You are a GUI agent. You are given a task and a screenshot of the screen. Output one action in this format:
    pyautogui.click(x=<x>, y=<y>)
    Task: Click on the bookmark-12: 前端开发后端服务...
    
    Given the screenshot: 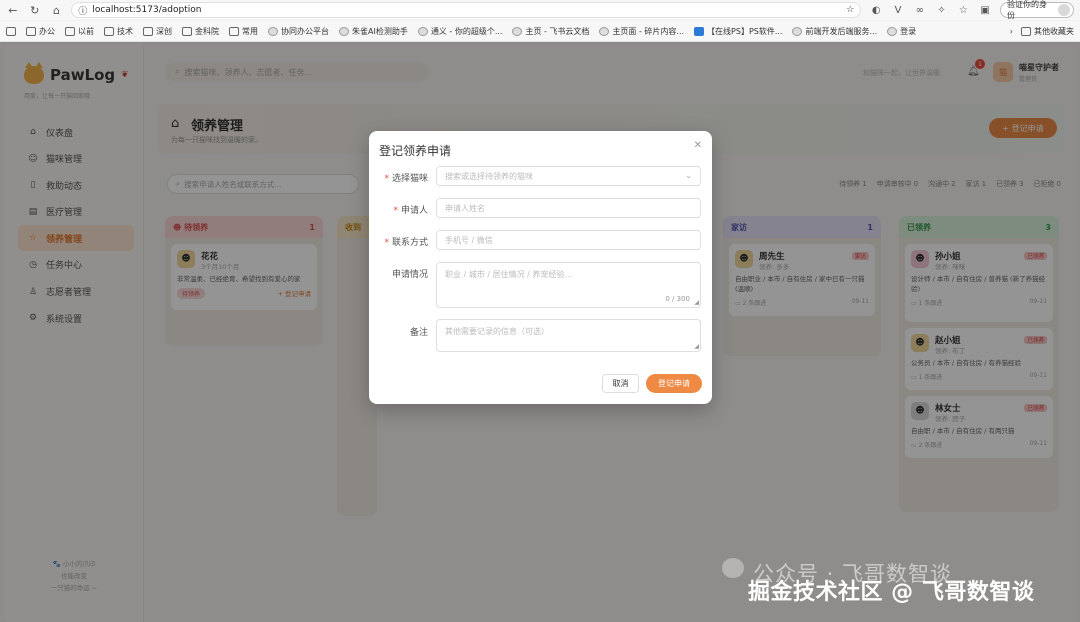 What is the action you would take?
    pyautogui.click(x=834, y=31)
    